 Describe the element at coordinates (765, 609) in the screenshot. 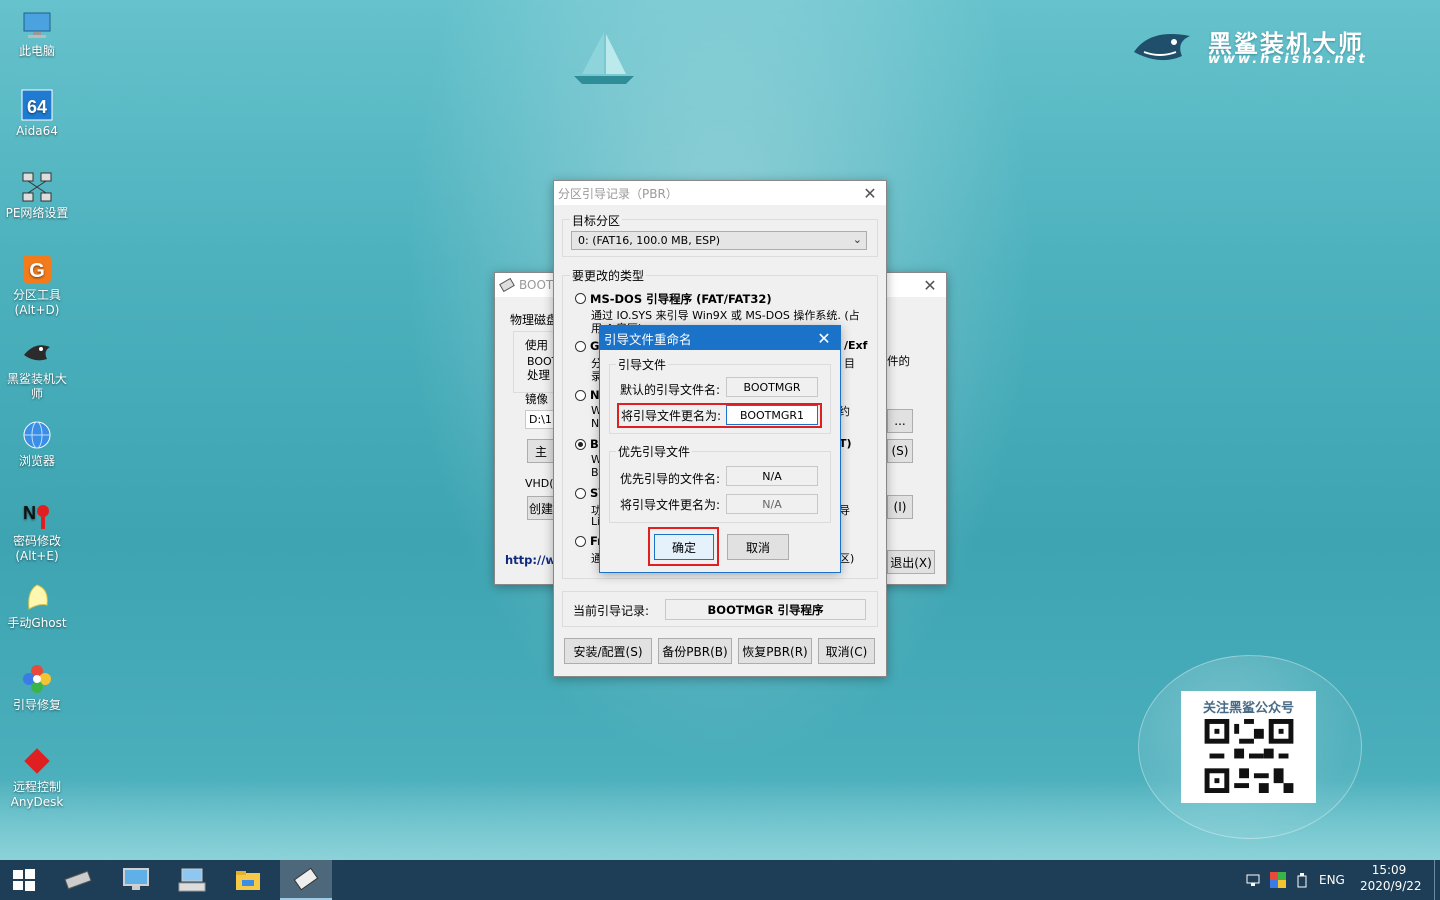

I see `current-record-value: BOOTMGR 引导程序` at that location.